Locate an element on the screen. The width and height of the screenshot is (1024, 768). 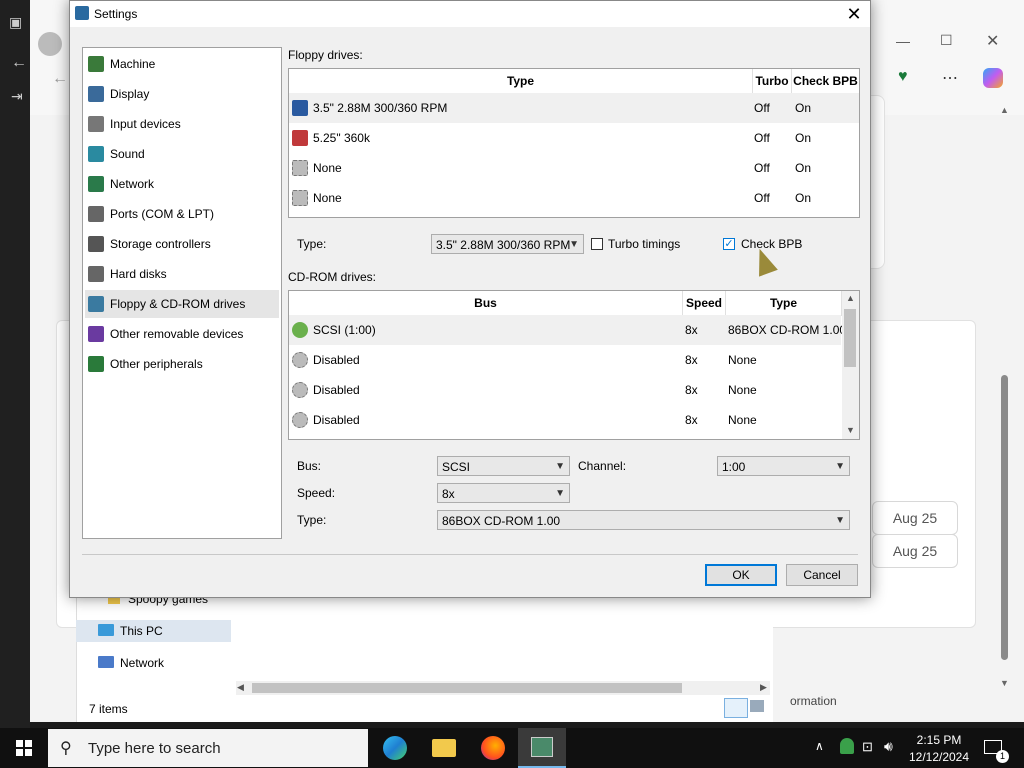
nav-item-sound: Sound is located at coordinates (182, 154).